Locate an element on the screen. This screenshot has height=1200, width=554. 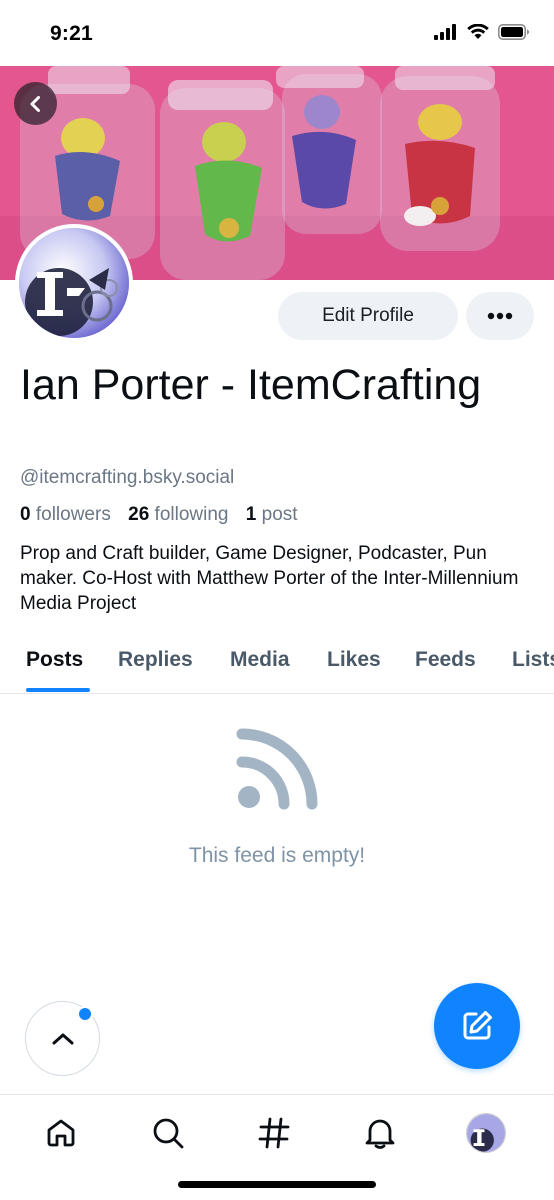
following-label: following is located at coordinates (191, 514).